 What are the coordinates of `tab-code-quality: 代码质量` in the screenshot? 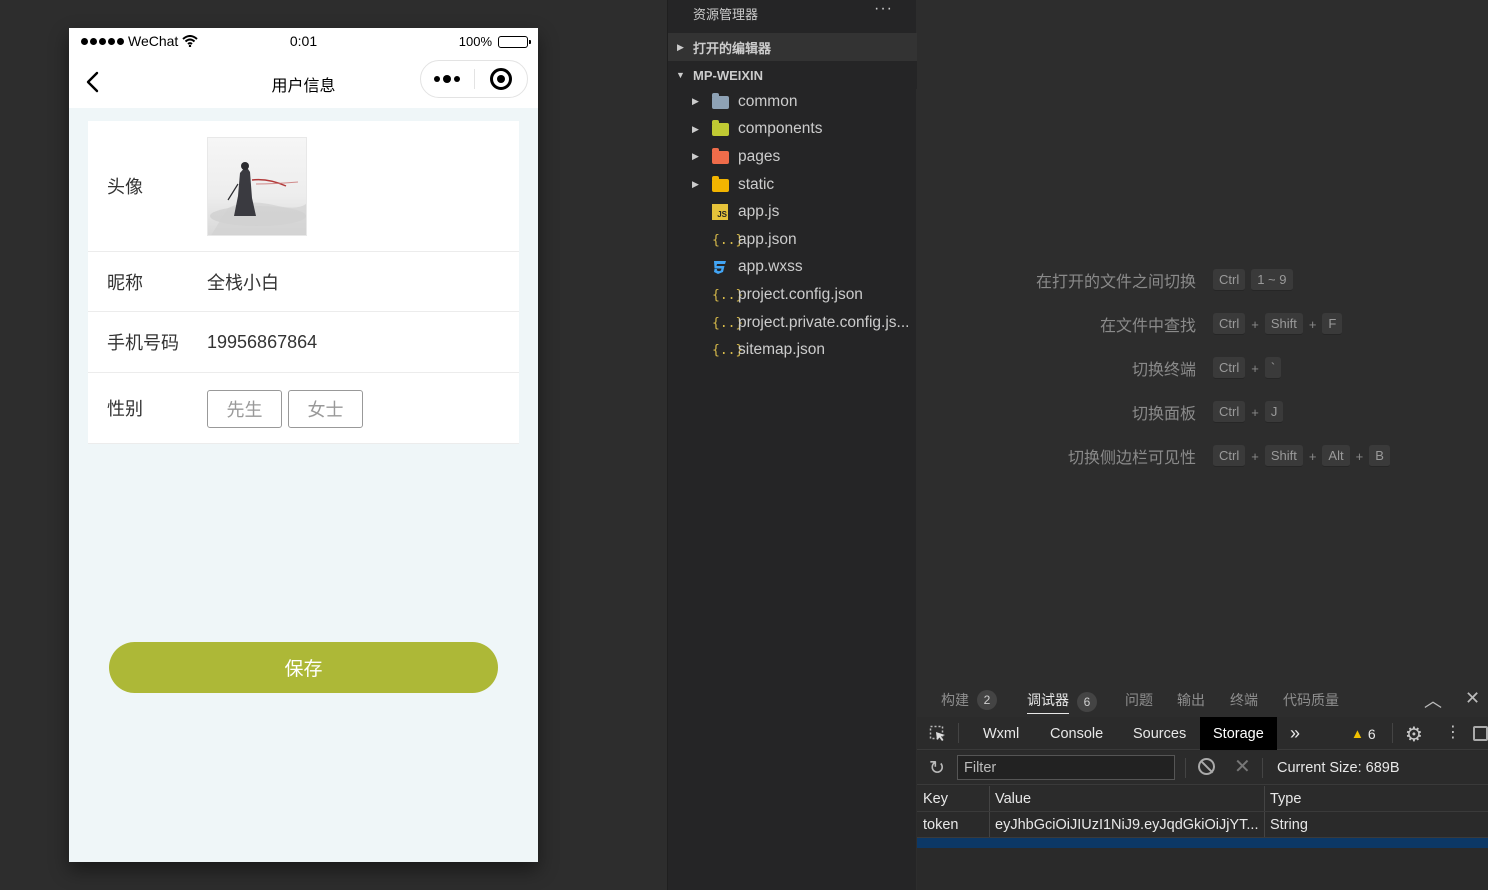 It's located at (1311, 700).